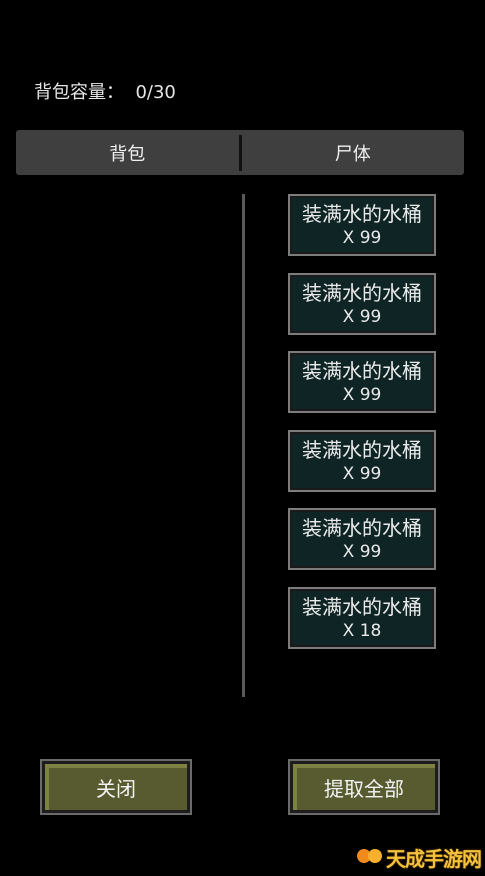  Describe the element at coordinates (127, 152) in the screenshot. I see `tab-backpack: 背包` at that location.